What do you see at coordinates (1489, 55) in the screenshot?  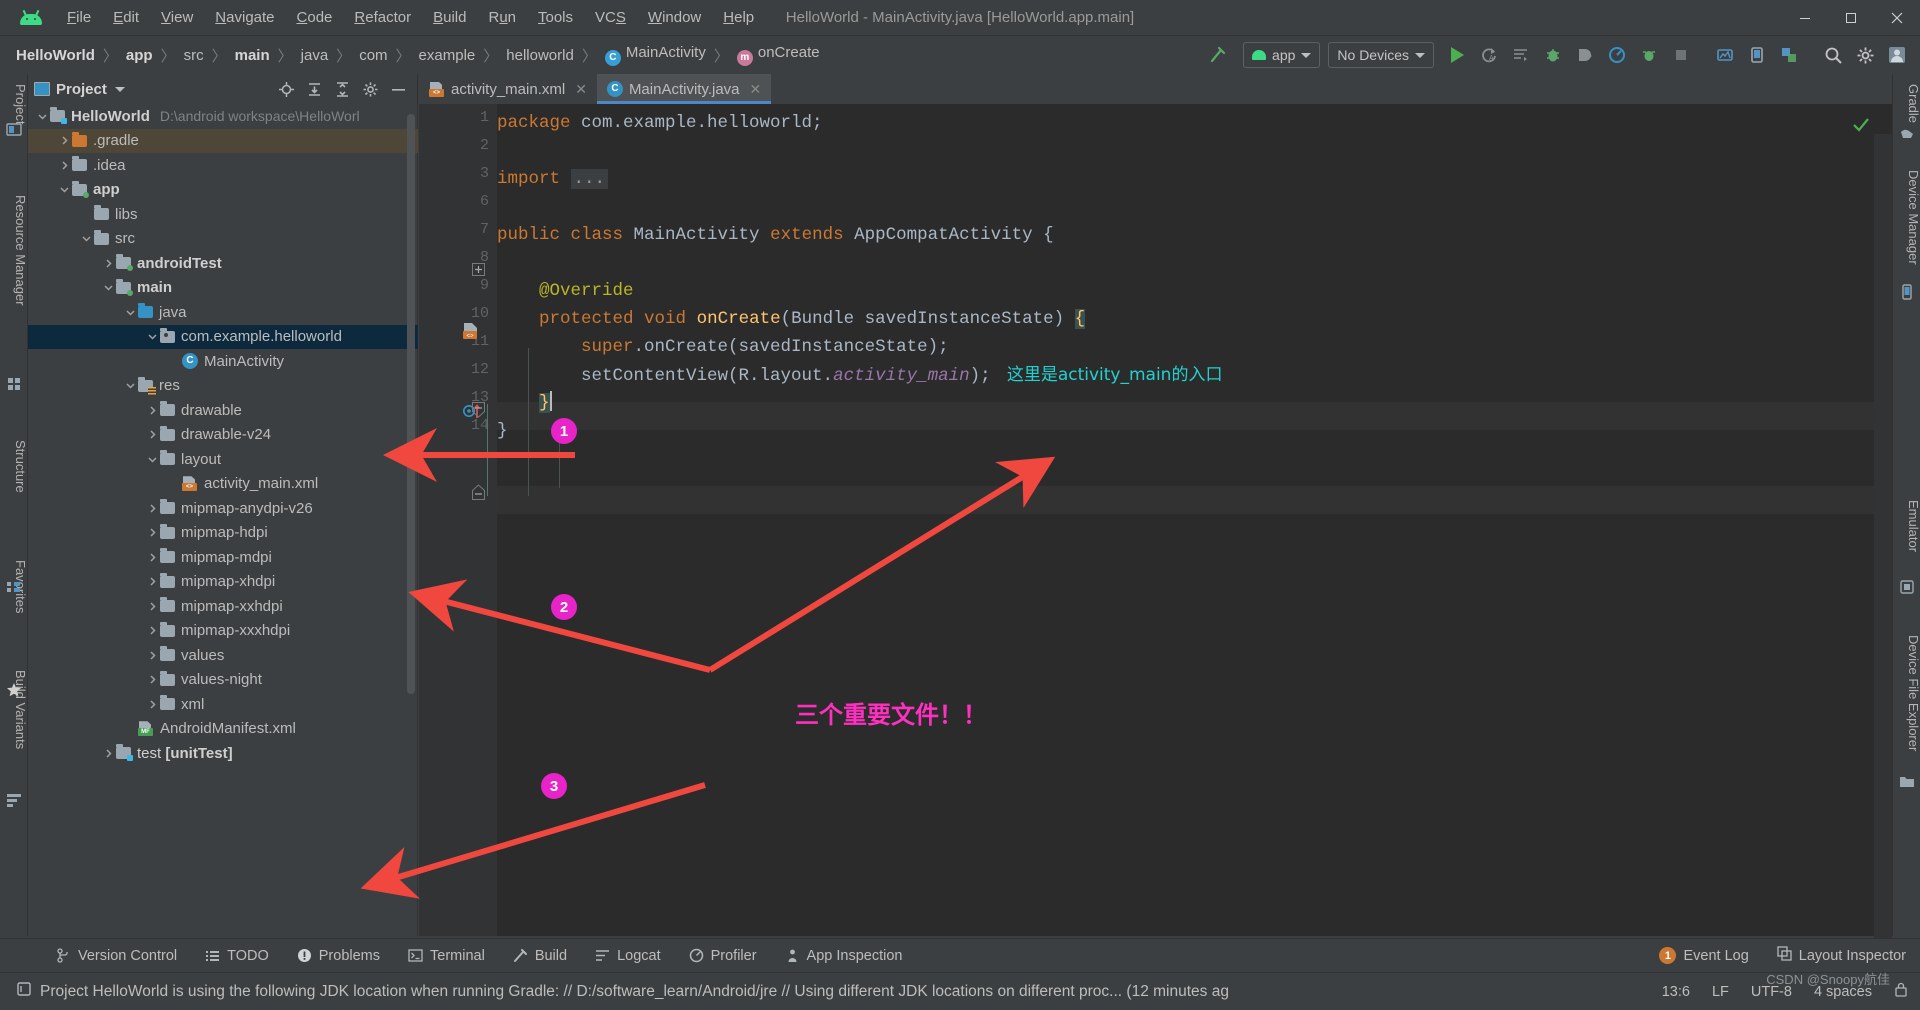 I see `apply-changes-icon: A` at bounding box center [1489, 55].